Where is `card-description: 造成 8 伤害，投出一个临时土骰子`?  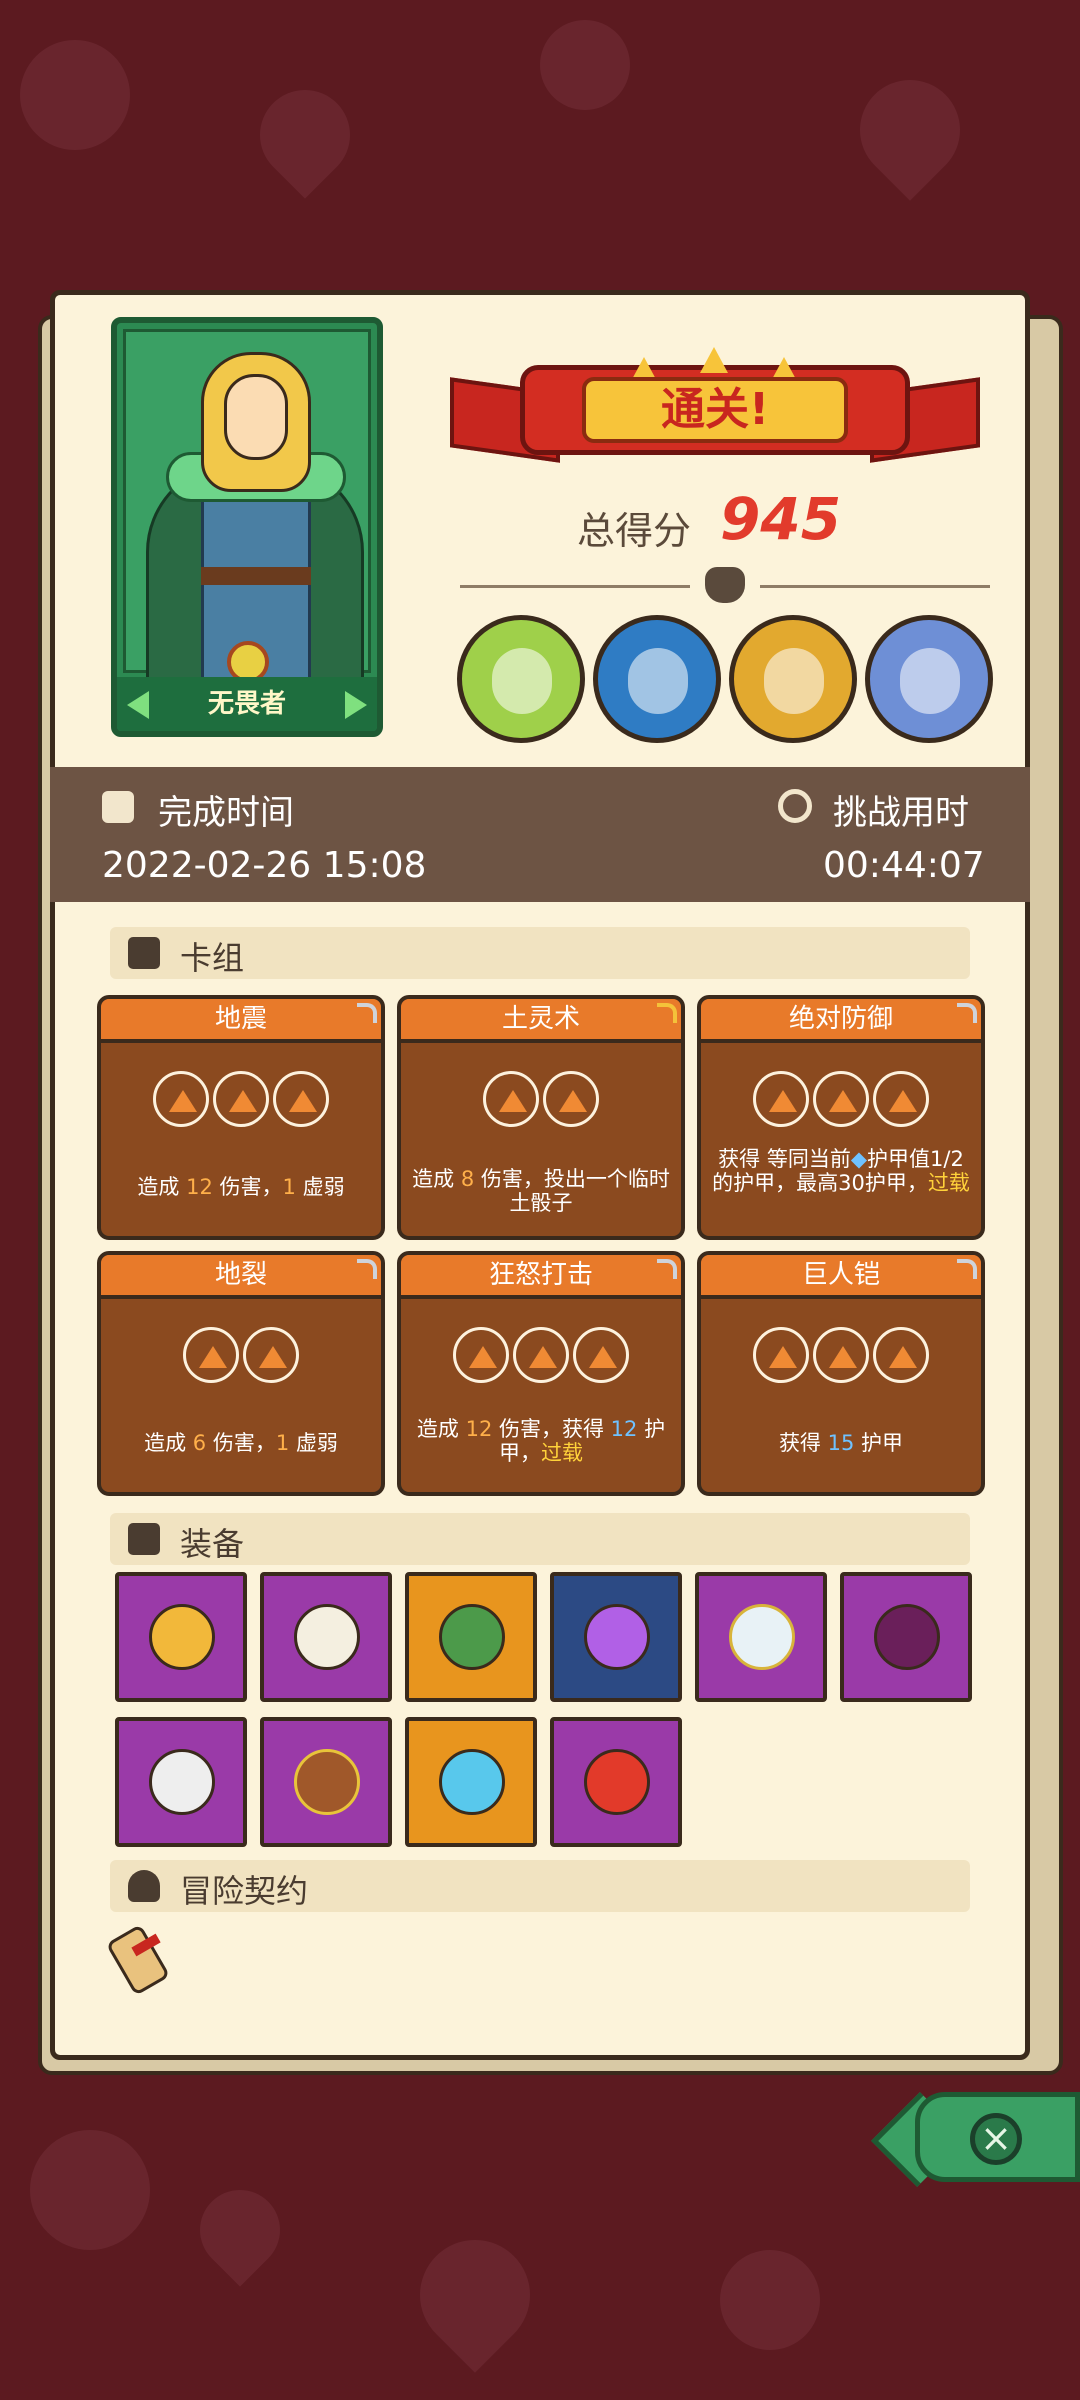
card-description: 造成 8 伤害，投出一个临时土骰子 is located at coordinates (541, 1191).